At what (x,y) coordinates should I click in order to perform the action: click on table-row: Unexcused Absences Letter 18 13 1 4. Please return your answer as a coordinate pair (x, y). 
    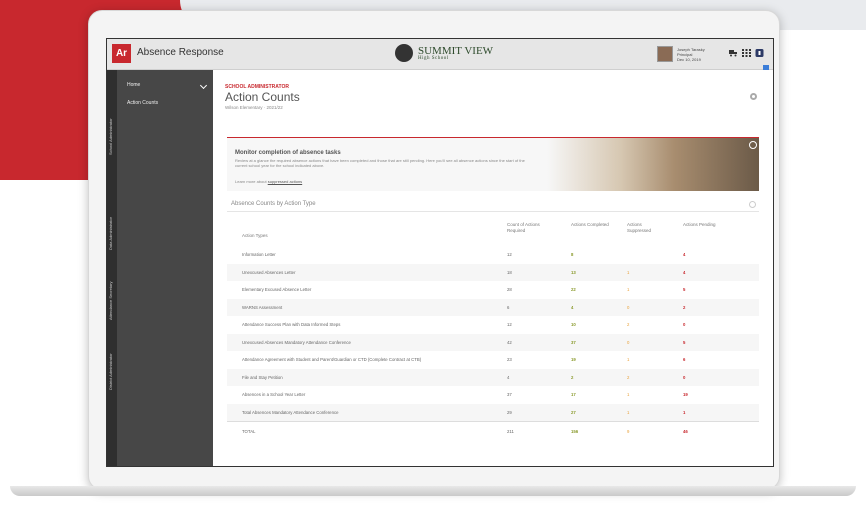
    Looking at the image, I should click on (493, 272).